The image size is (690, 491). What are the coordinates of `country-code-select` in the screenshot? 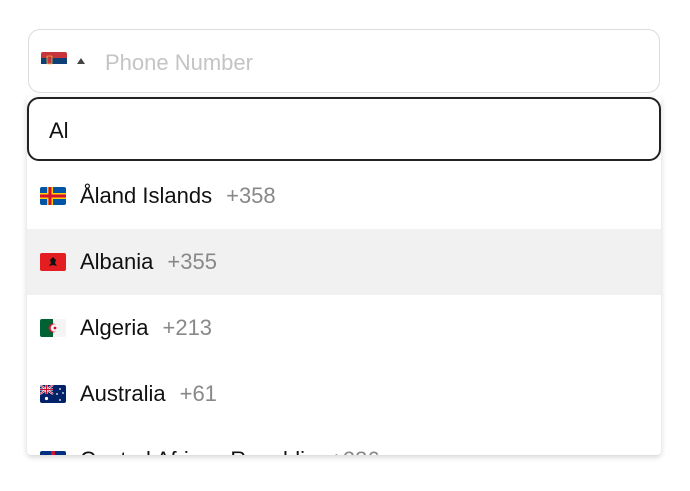 It's located at (63, 61).